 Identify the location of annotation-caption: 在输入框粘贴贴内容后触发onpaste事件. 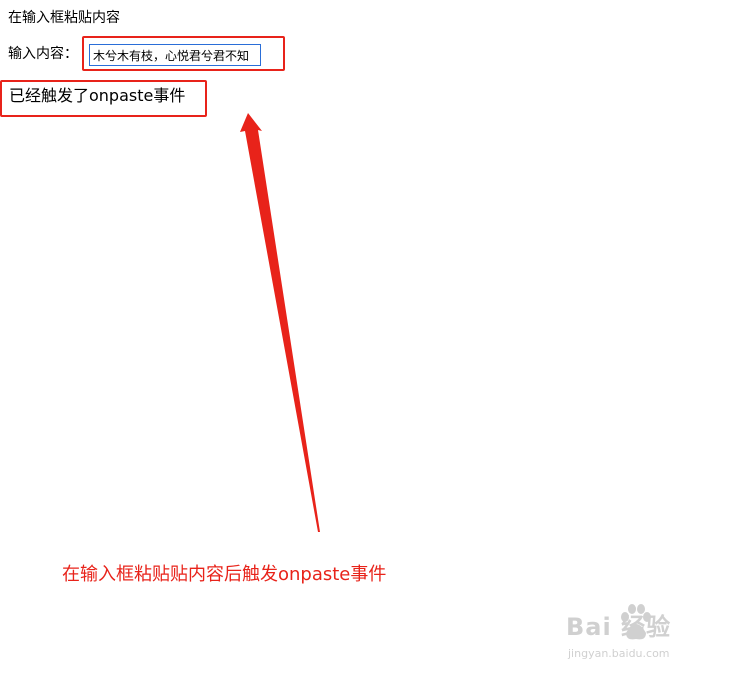
(224, 574).